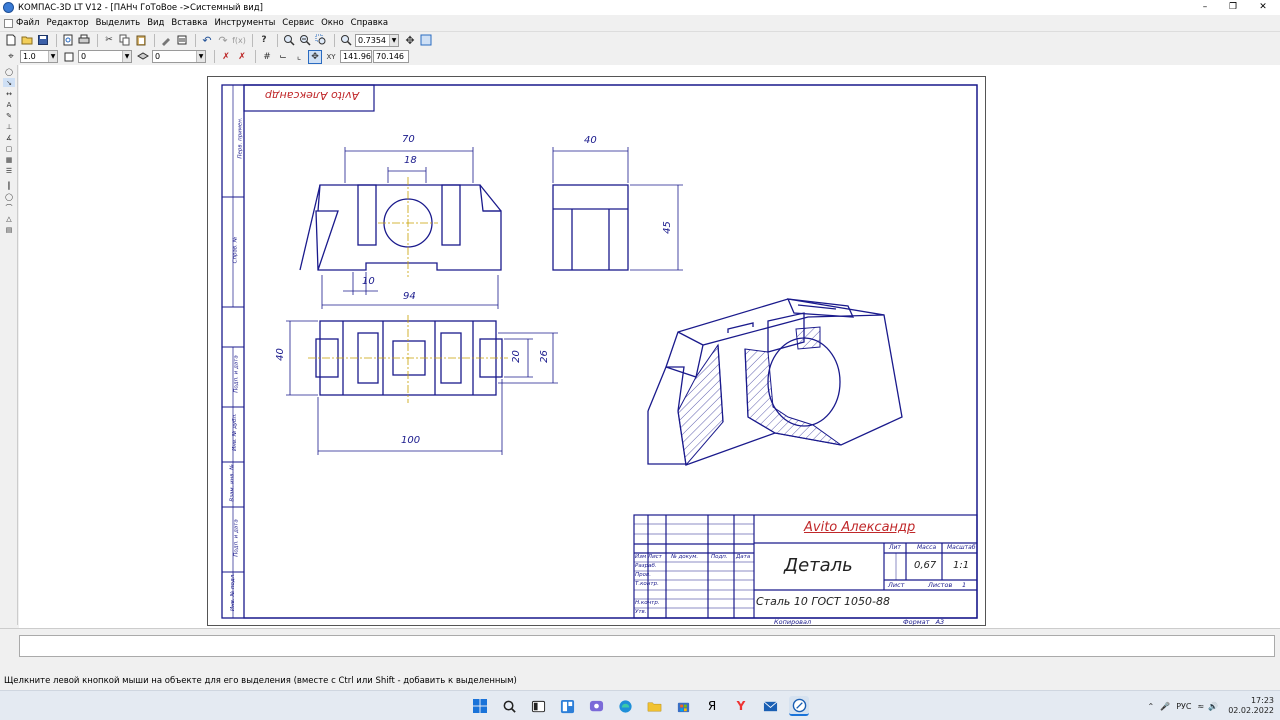  I want to click on wifi-icon: ≈, so click(1201, 706).